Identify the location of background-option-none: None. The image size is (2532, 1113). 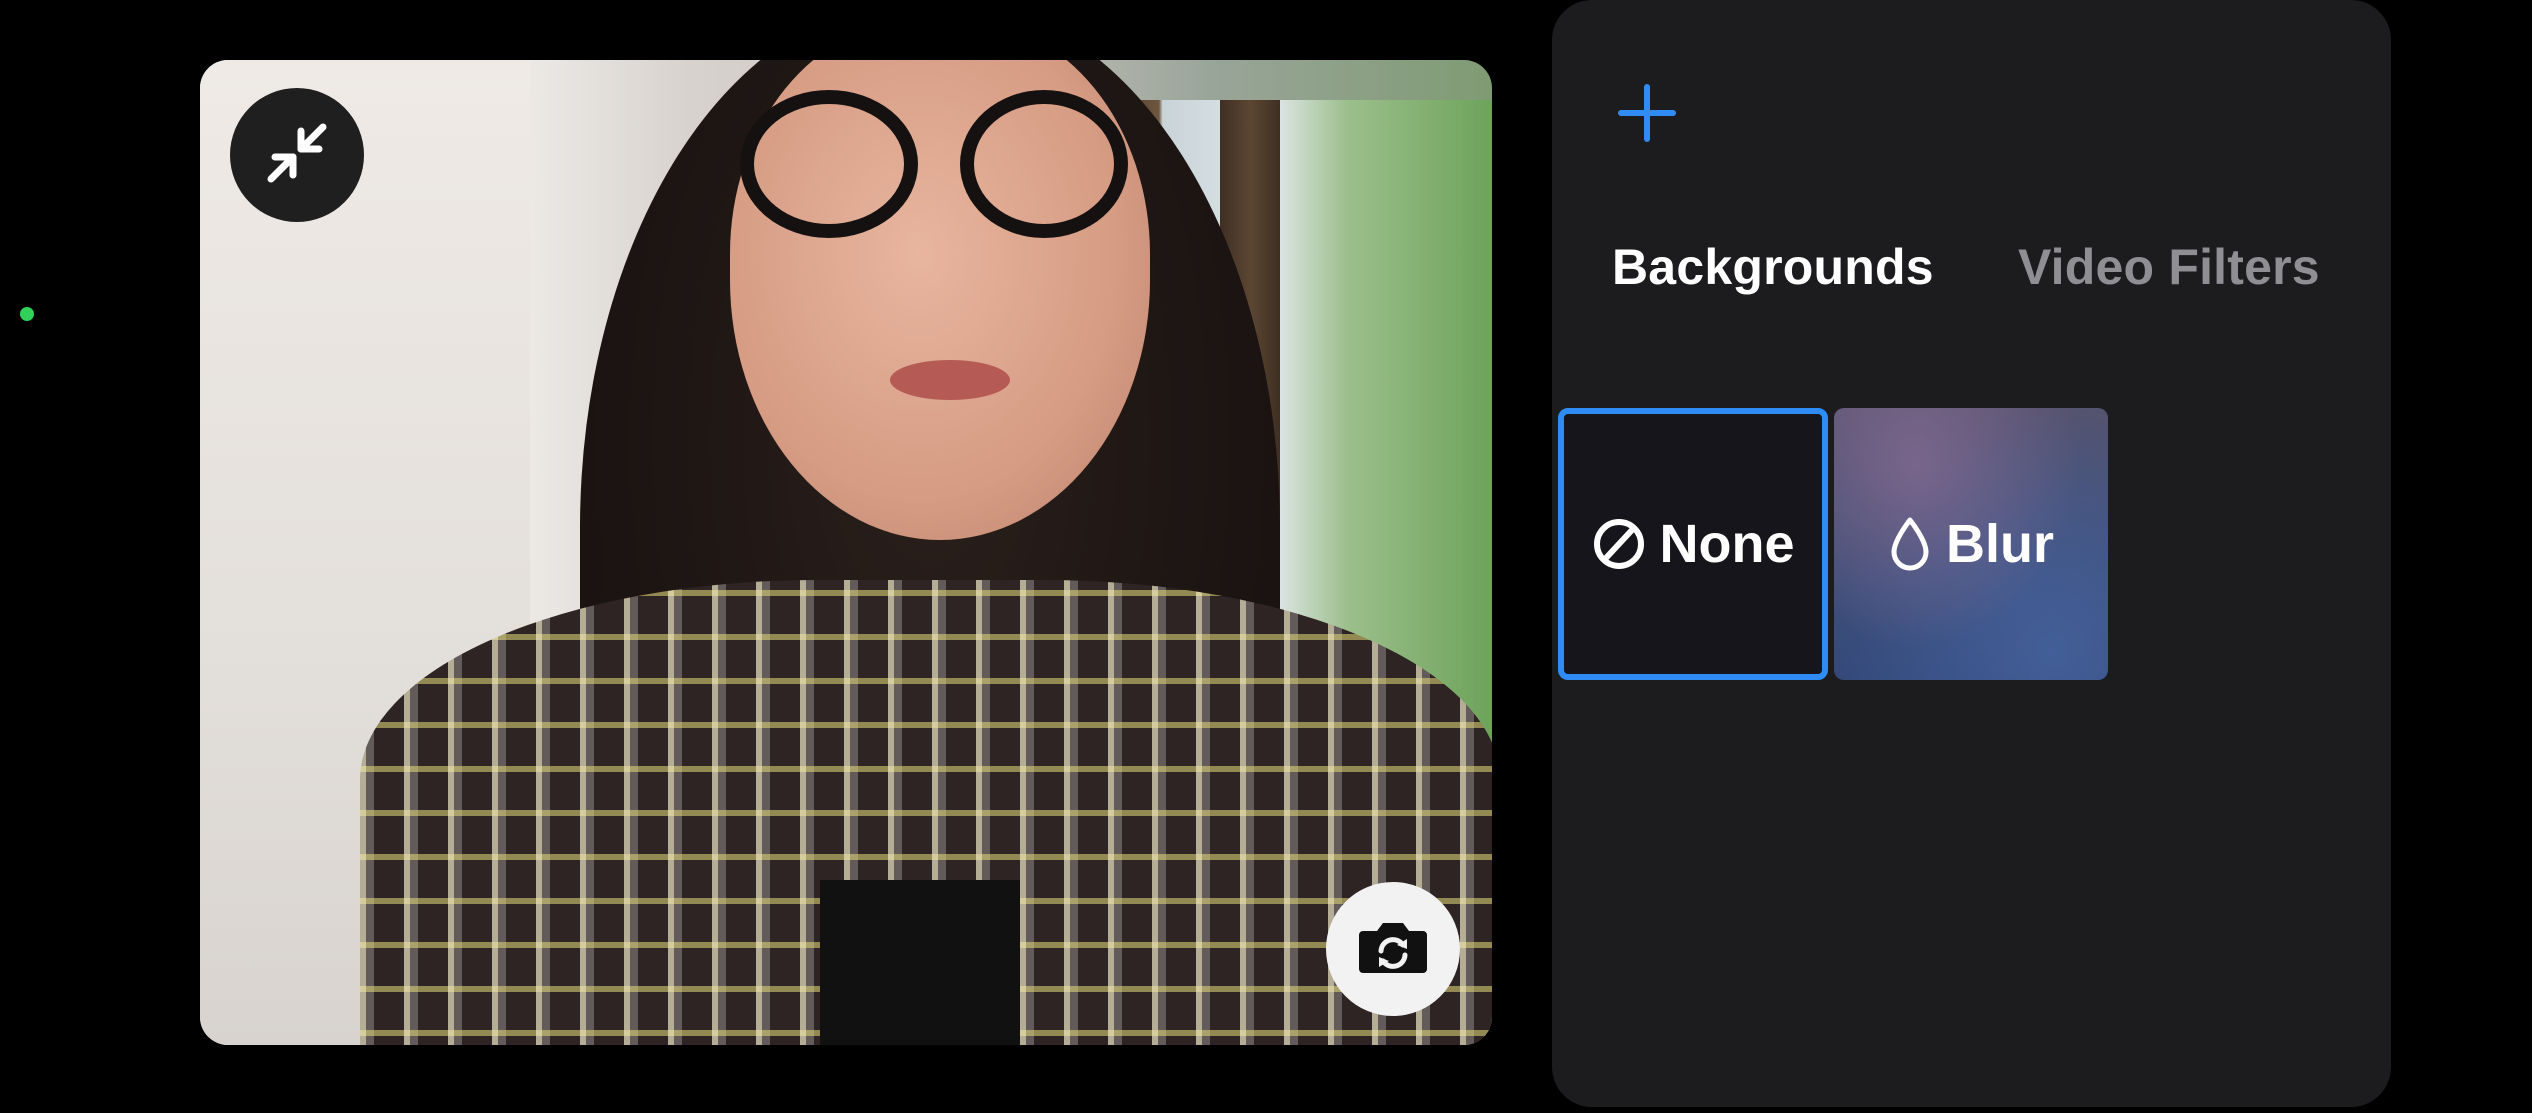
(1693, 544).